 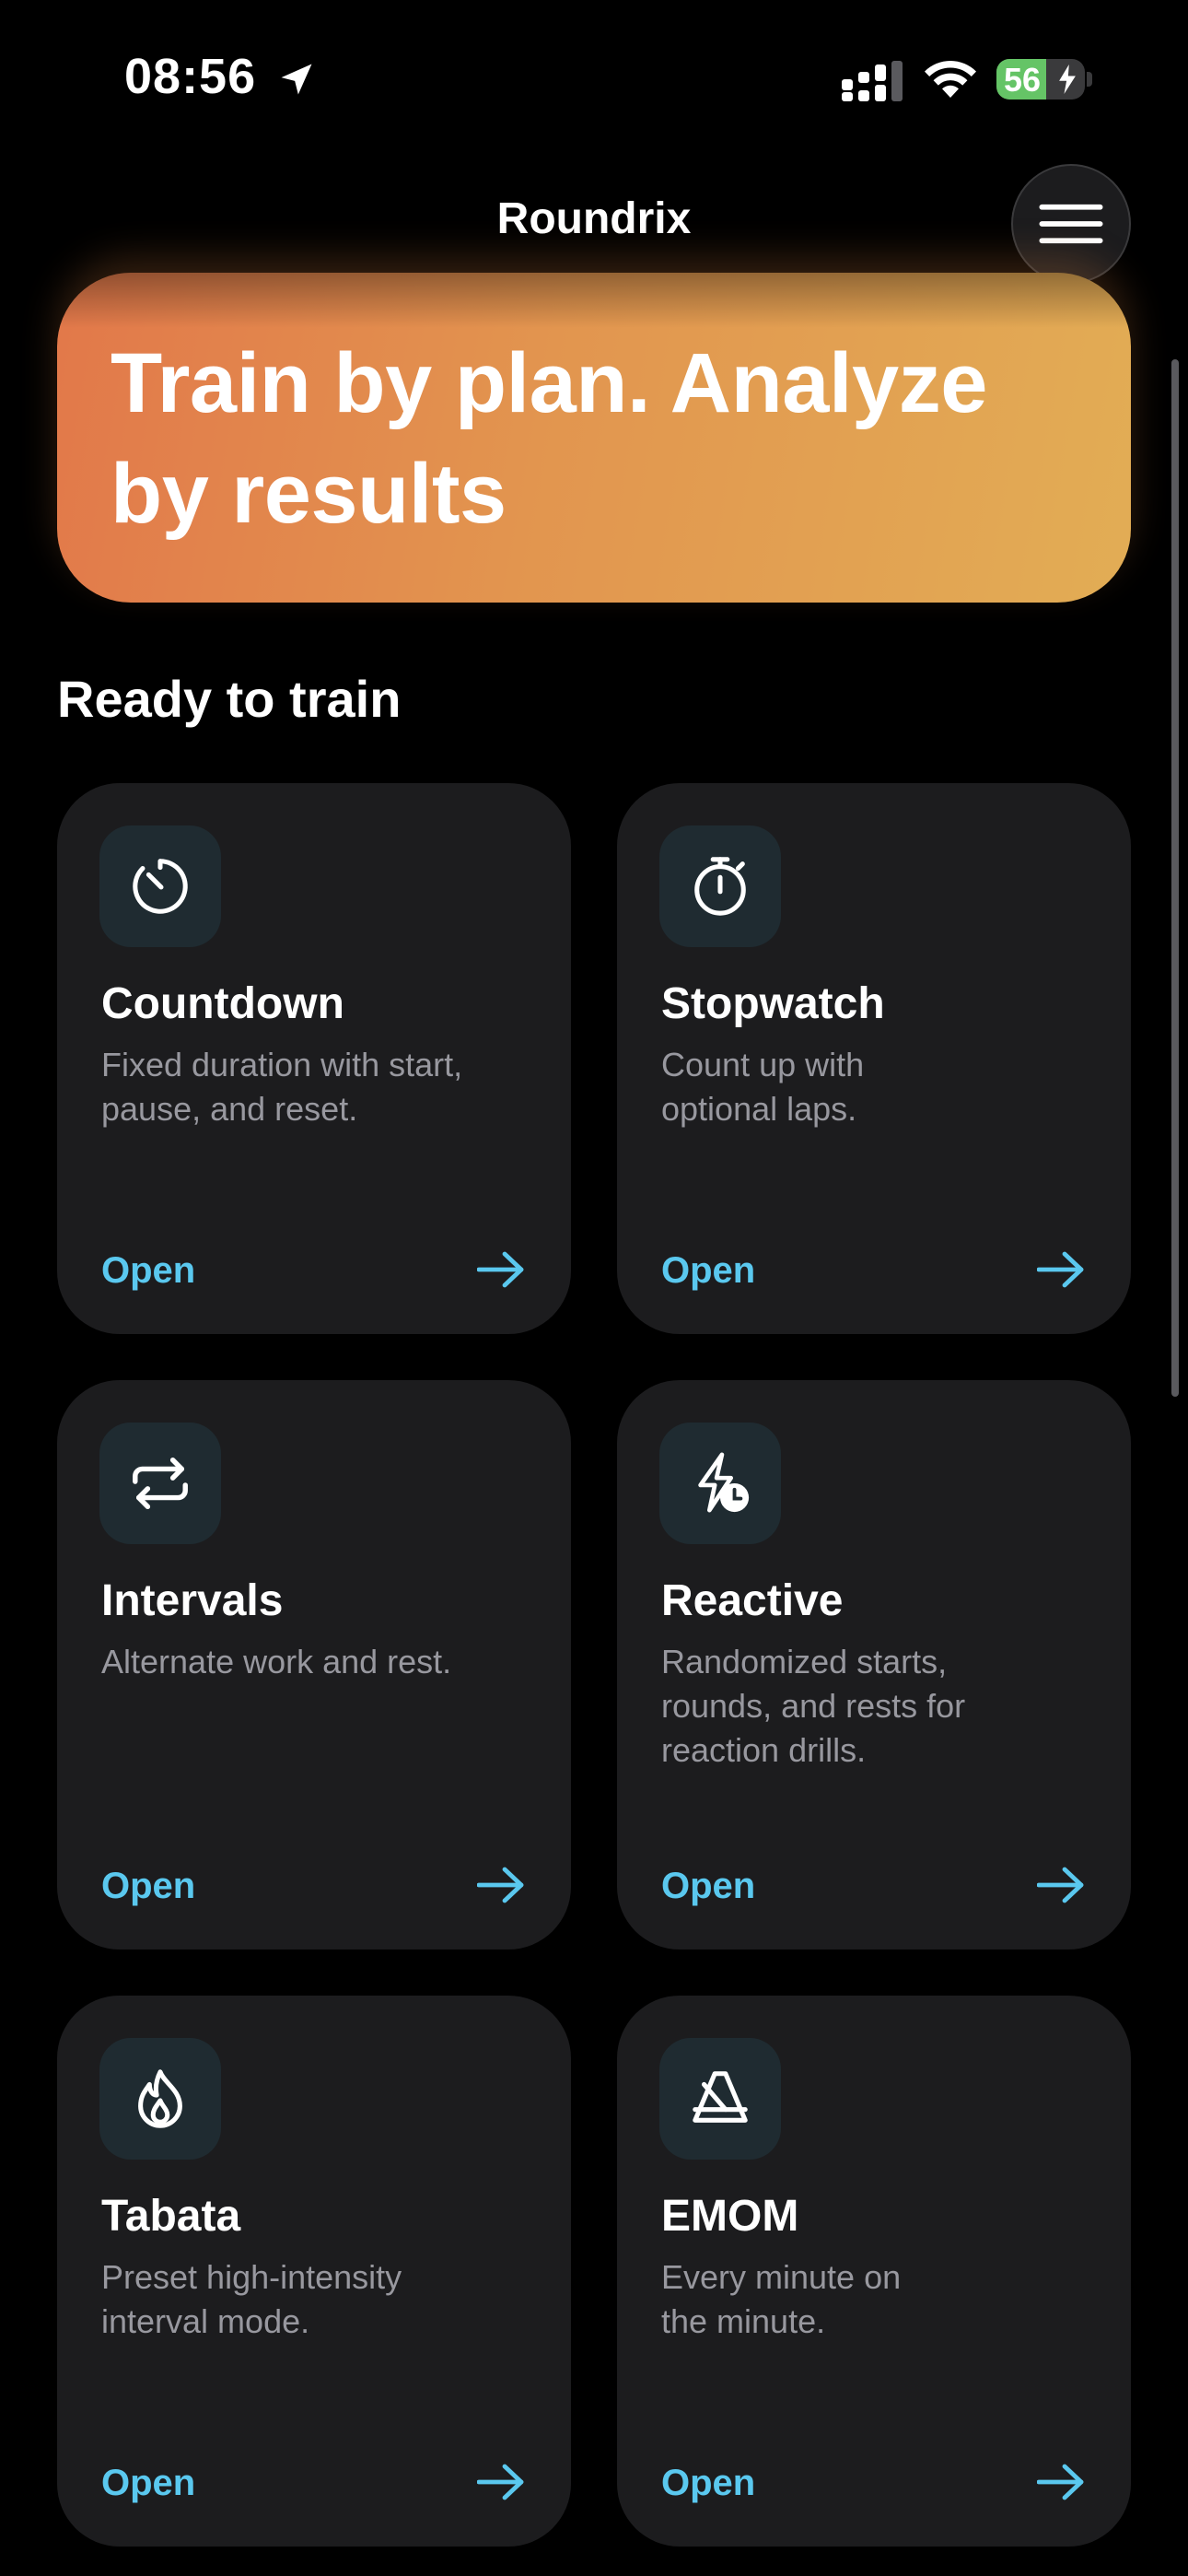 I want to click on card-description: Count up with optional laps., so click(x=763, y=1087).